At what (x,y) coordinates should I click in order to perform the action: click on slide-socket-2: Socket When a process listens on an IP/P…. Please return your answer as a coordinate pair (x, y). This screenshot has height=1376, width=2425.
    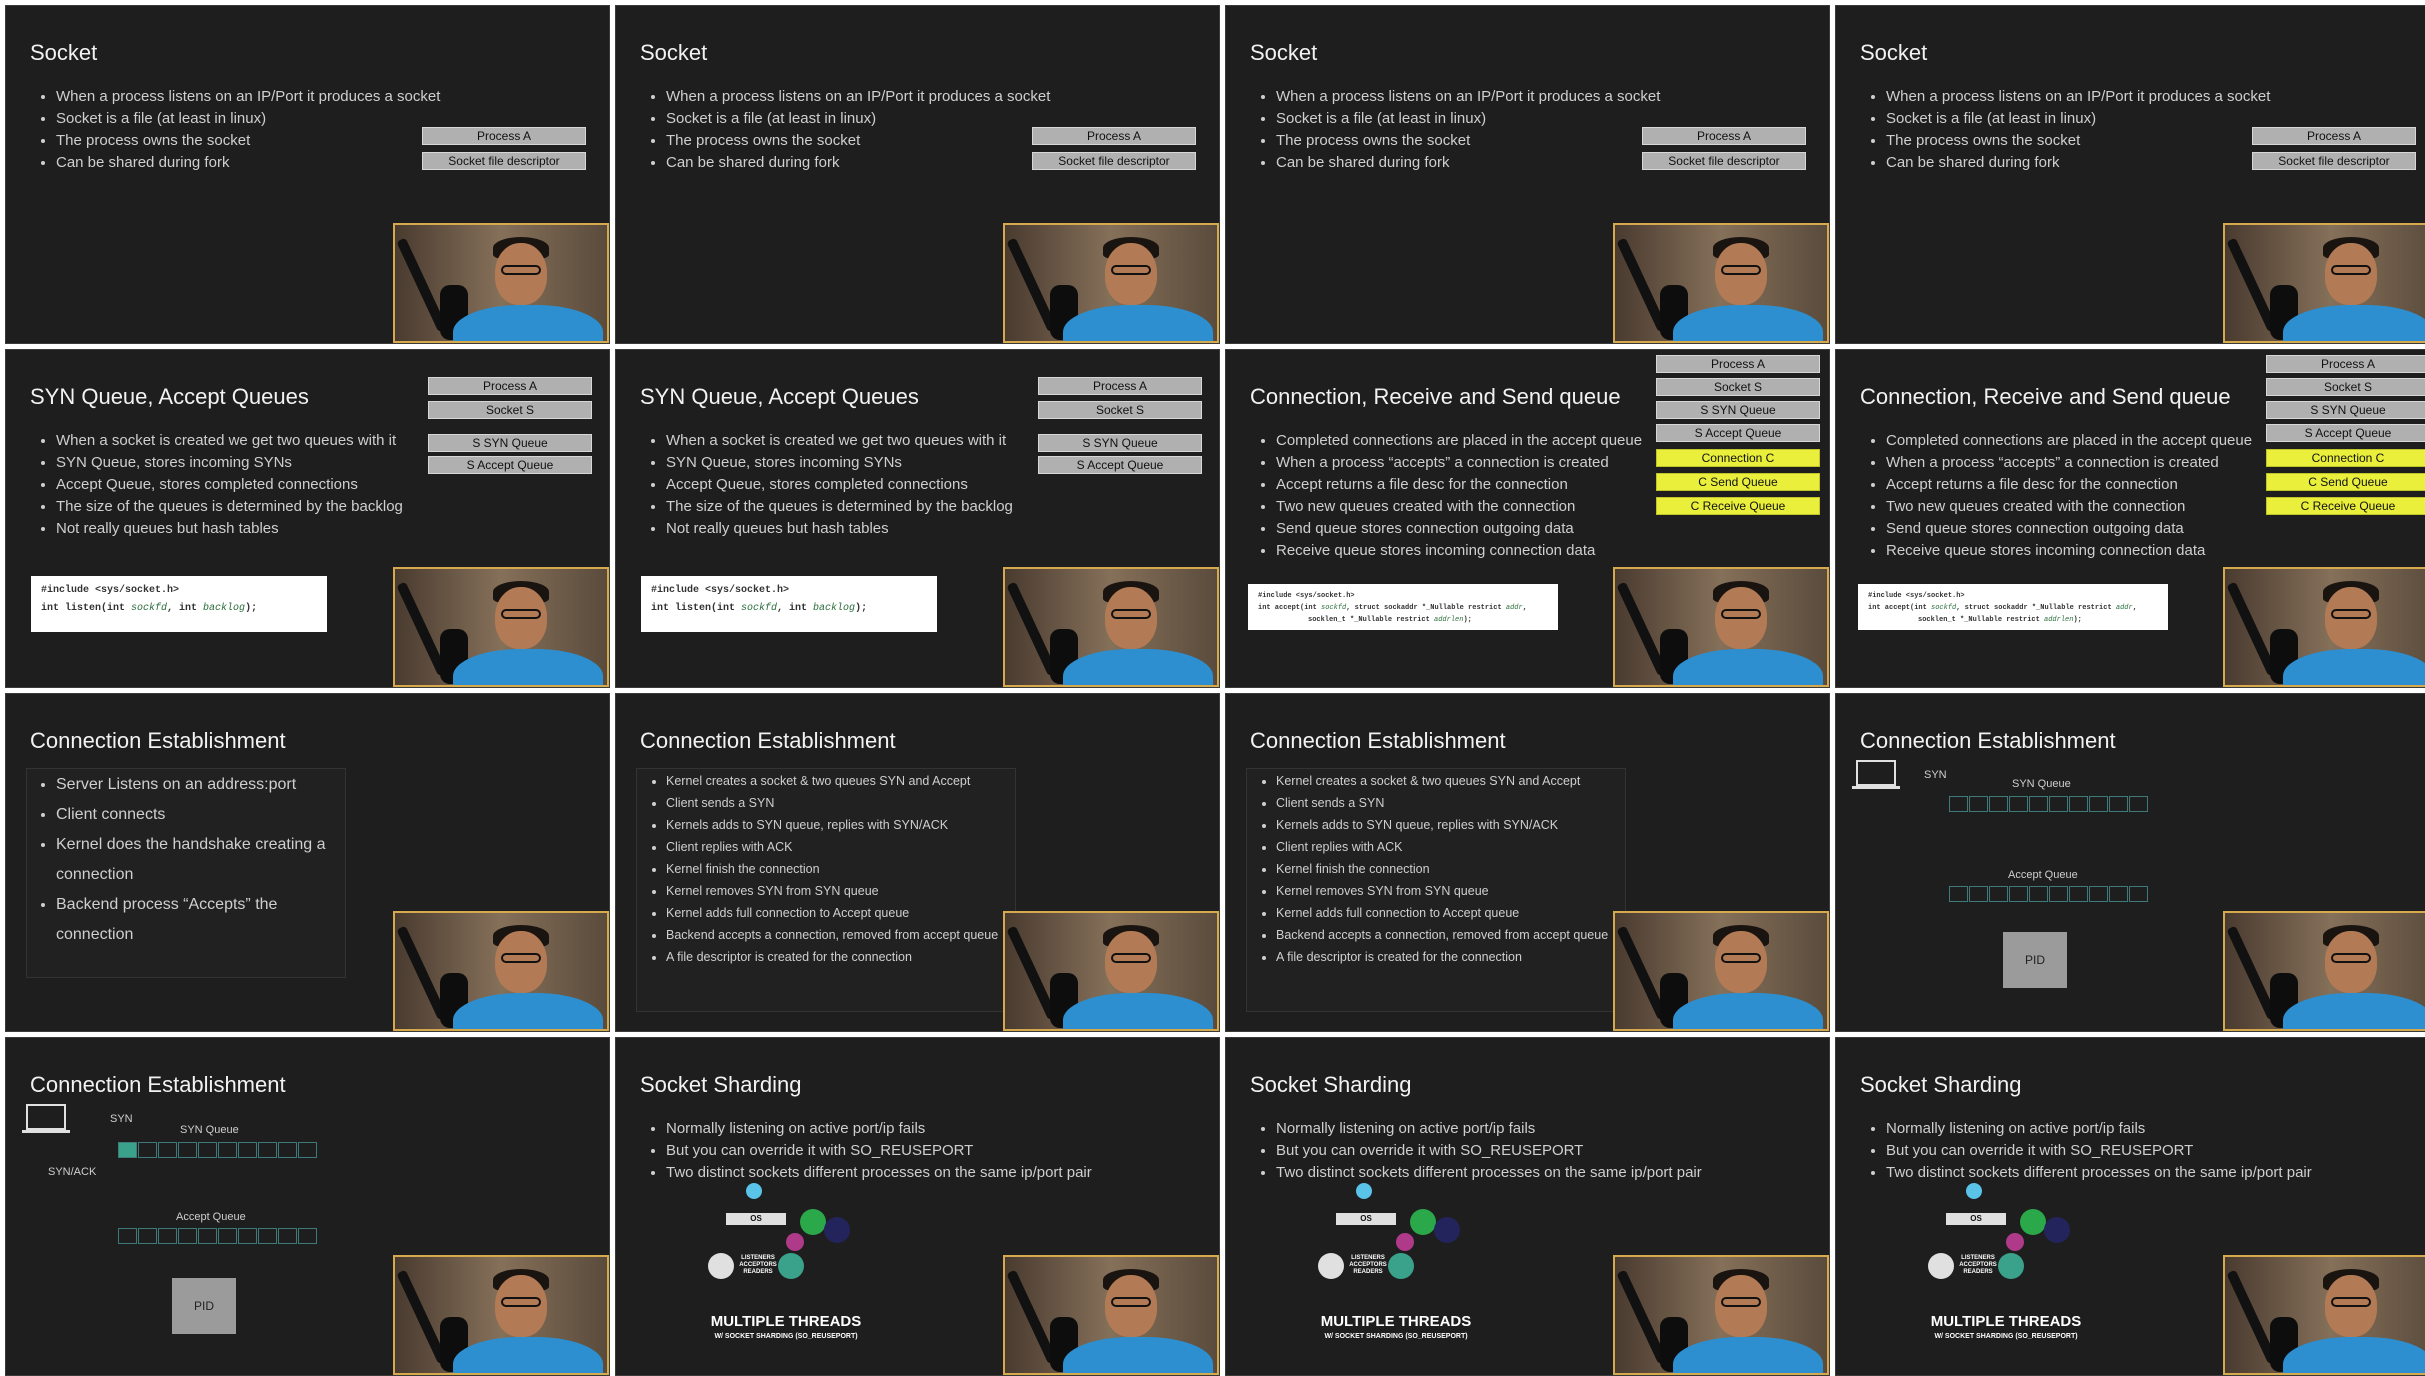
    Looking at the image, I should click on (917, 174).